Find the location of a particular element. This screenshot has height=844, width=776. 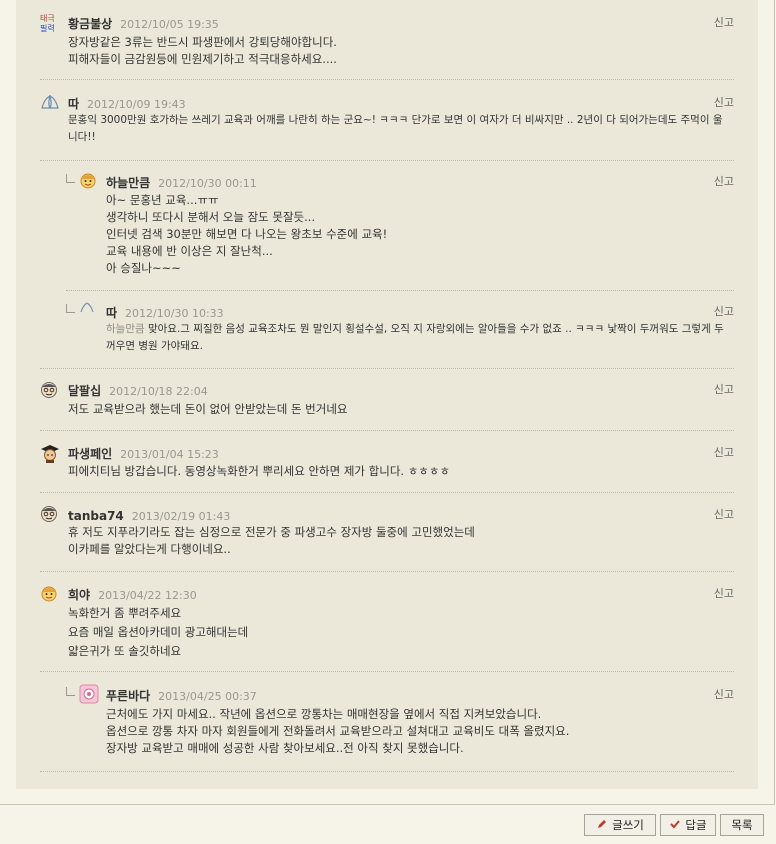

comment-date: 2012/10/18 22:04 is located at coordinates (158, 391).